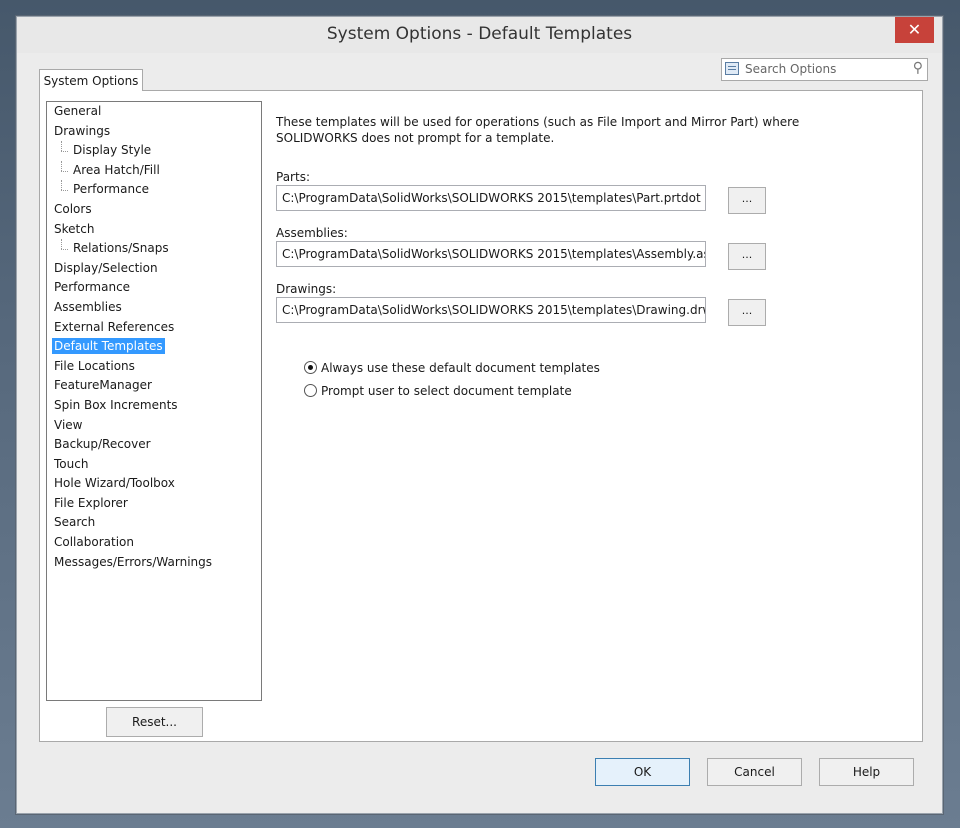 This screenshot has height=828, width=960. Describe the element at coordinates (116, 169) in the screenshot. I see `tree-item-label: Area Hatch/Fill` at that location.